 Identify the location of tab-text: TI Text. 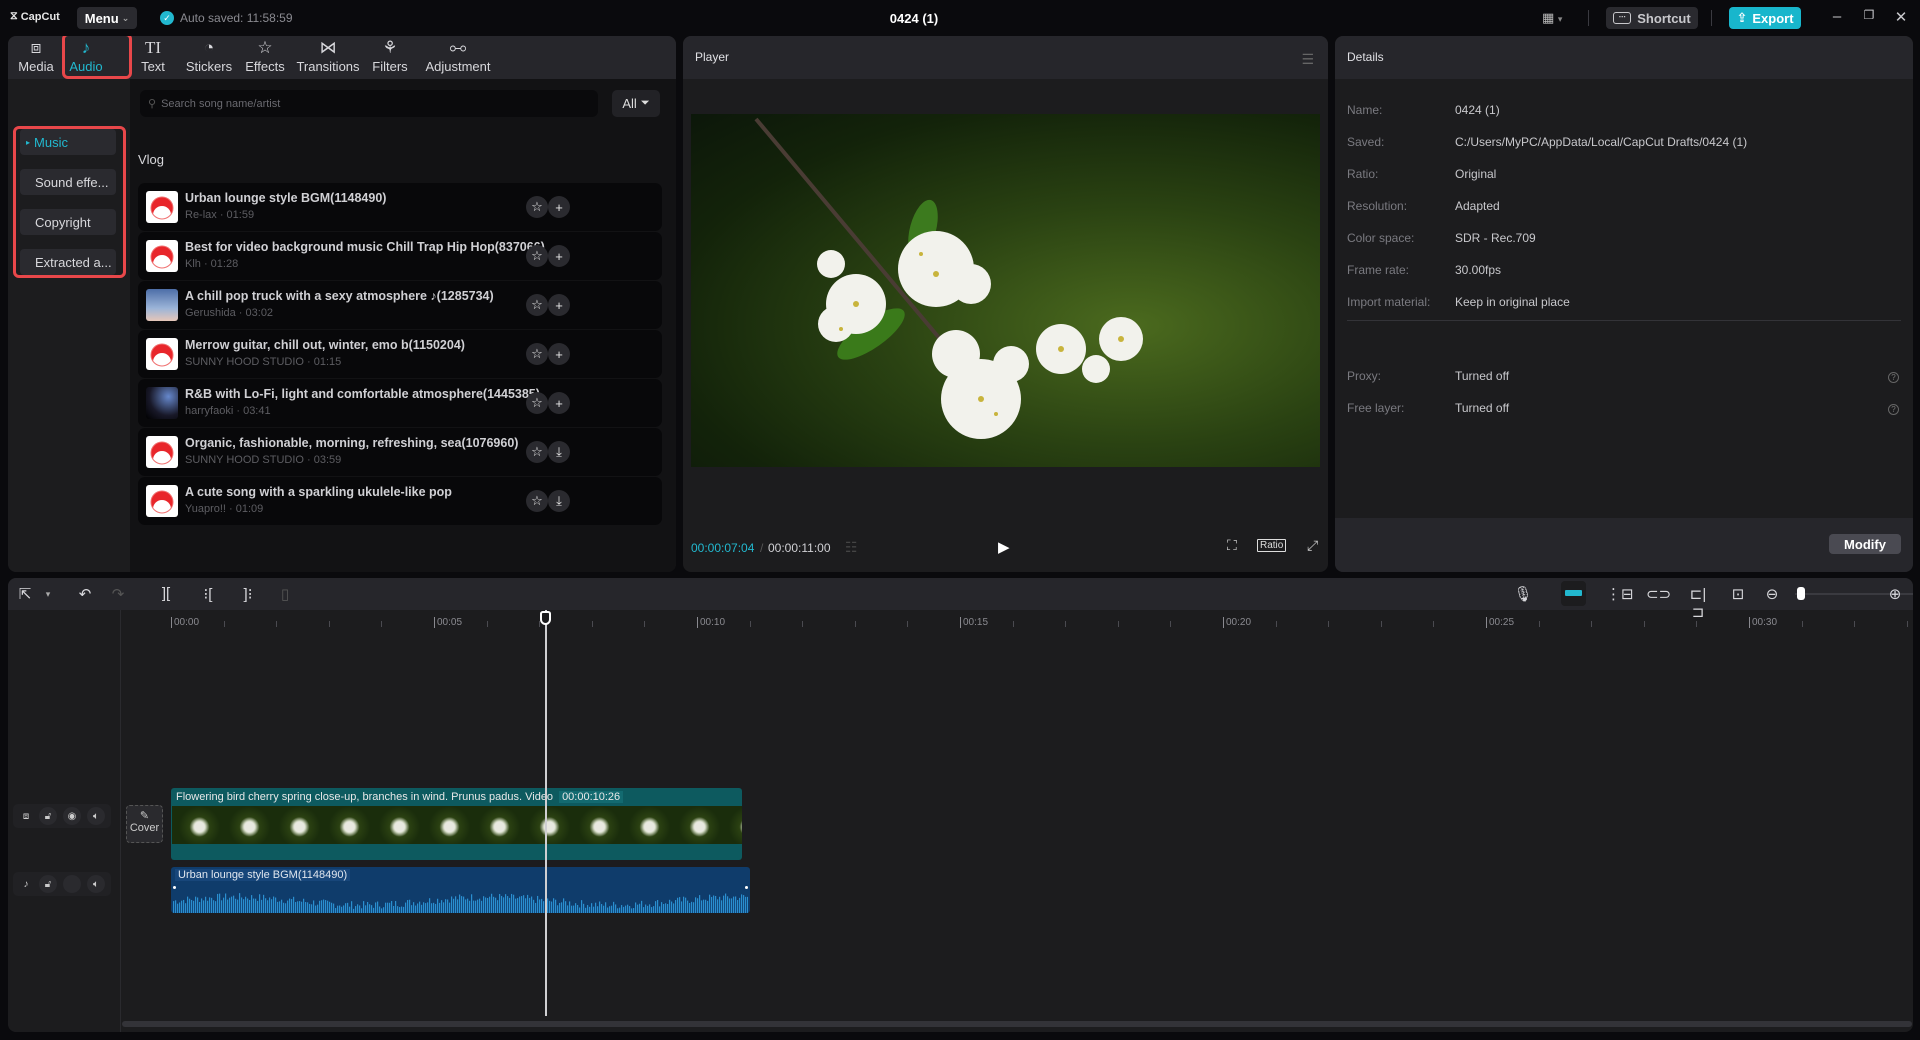
(153, 58).